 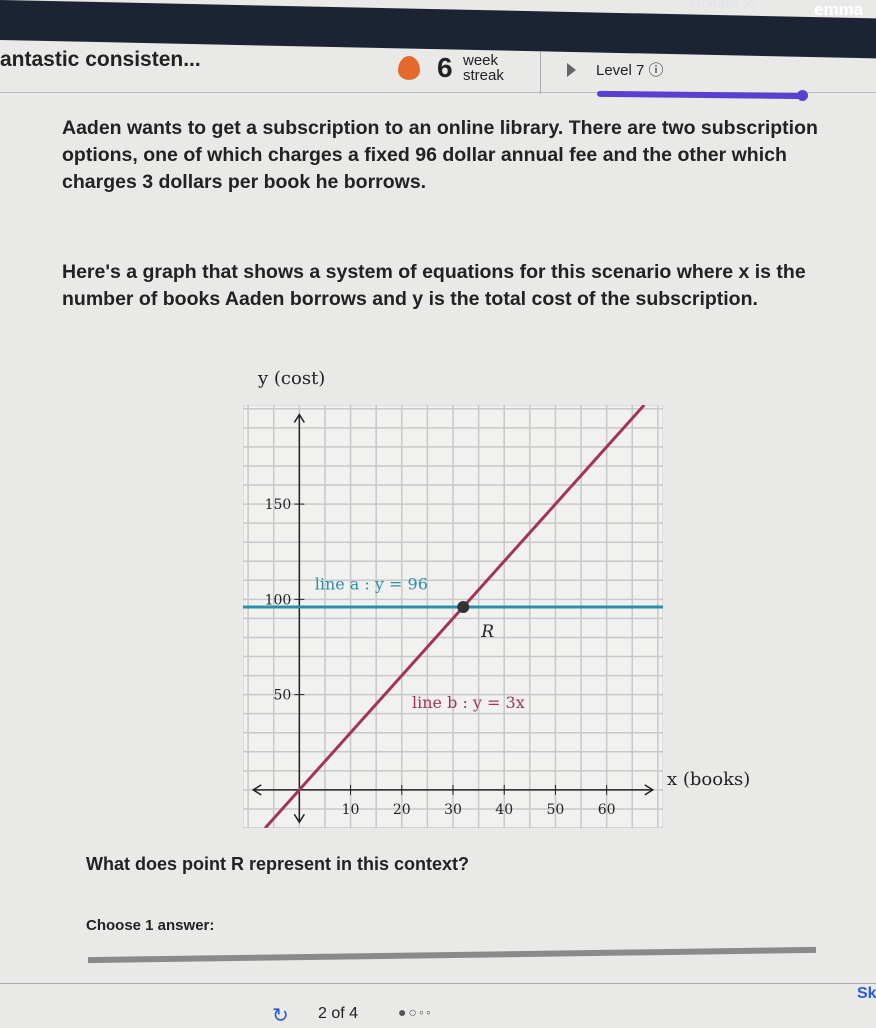 I want to click on choose-label: Choose 1 answer:, so click(x=150, y=925).